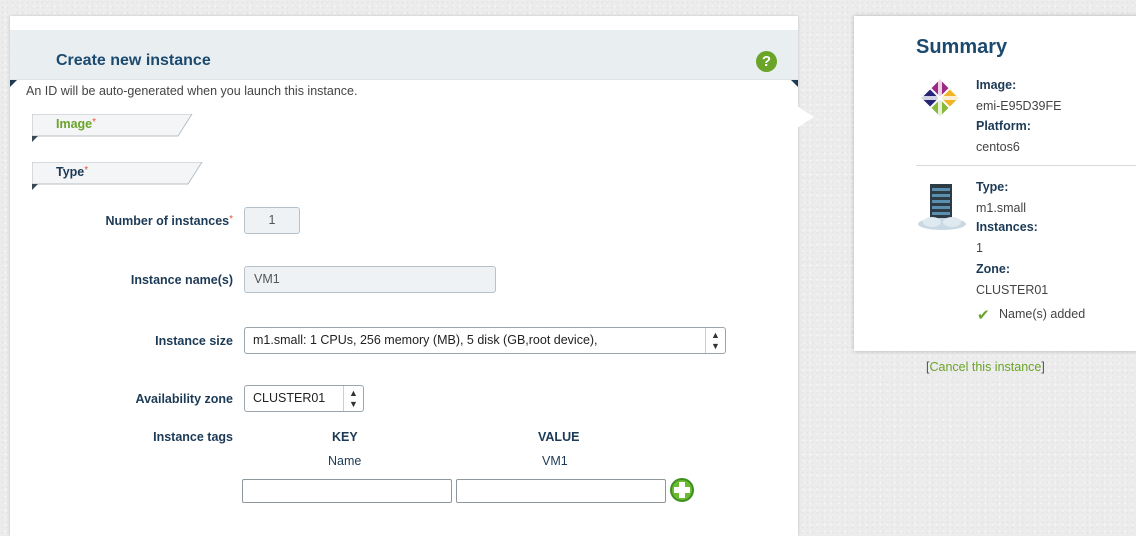 The height and width of the screenshot is (536, 1136). Describe the element at coordinates (76, 124) in the screenshot. I see `section-tab-label: Image*` at that location.